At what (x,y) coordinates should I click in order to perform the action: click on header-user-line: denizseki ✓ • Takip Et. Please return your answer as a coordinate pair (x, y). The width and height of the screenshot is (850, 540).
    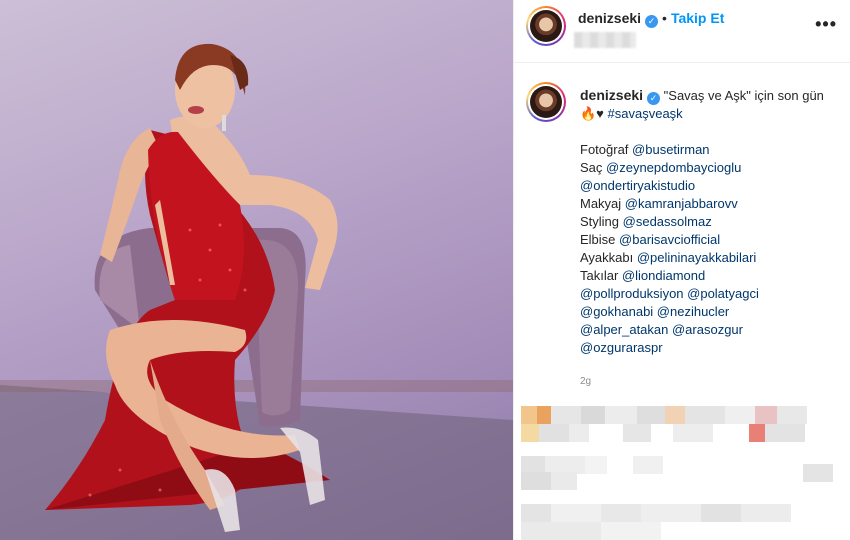
    Looking at the image, I should click on (651, 19).